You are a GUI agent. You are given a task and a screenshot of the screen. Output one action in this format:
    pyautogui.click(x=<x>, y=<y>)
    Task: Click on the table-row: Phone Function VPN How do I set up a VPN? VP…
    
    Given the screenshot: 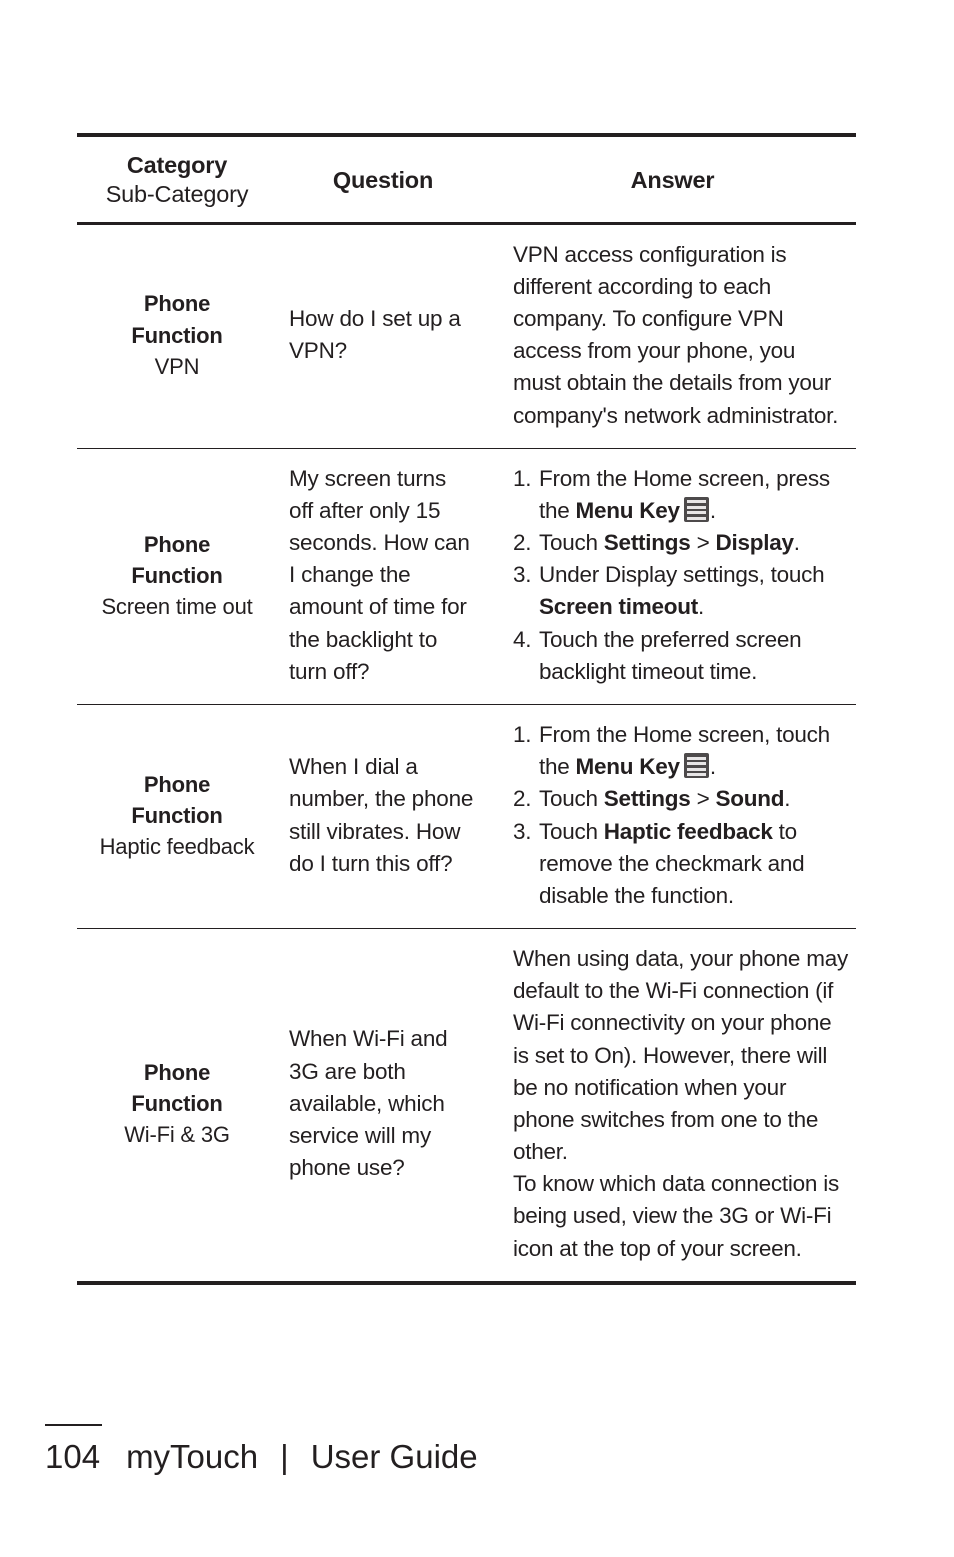 What is the action you would take?
    pyautogui.click(x=466, y=337)
    